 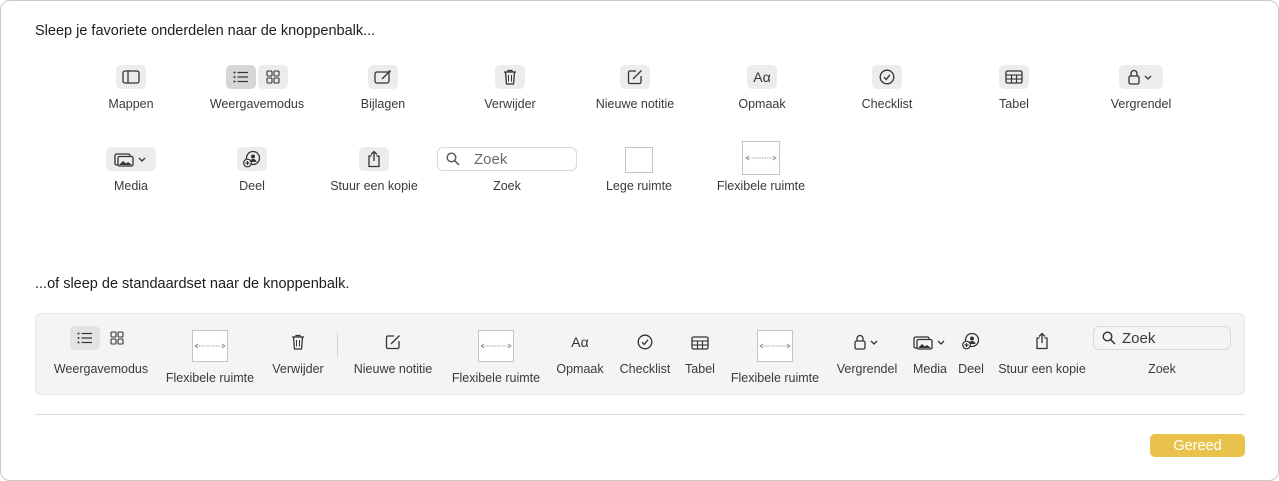 I want to click on default-item-label: Nieuwe notitie, so click(x=393, y=369).